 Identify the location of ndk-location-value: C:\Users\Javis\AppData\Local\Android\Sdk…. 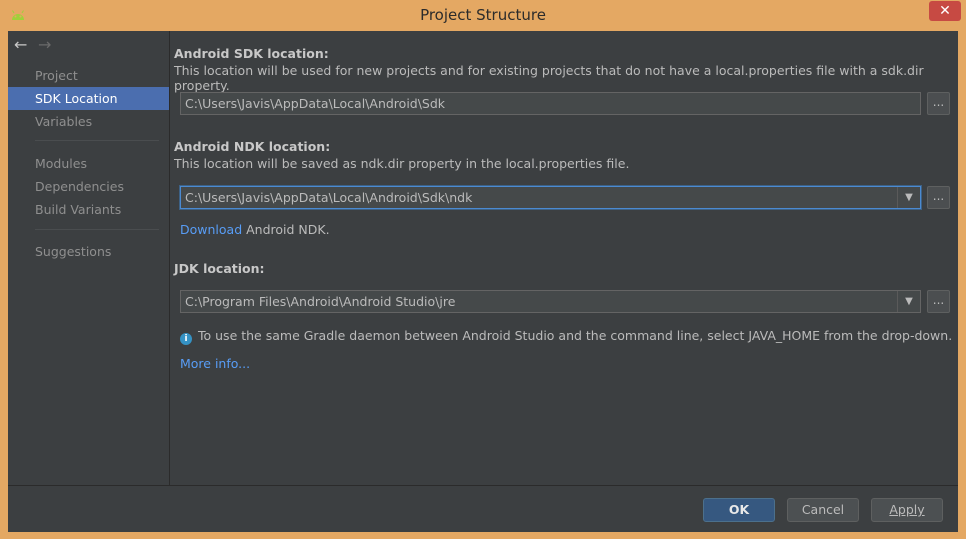
(328, 197).